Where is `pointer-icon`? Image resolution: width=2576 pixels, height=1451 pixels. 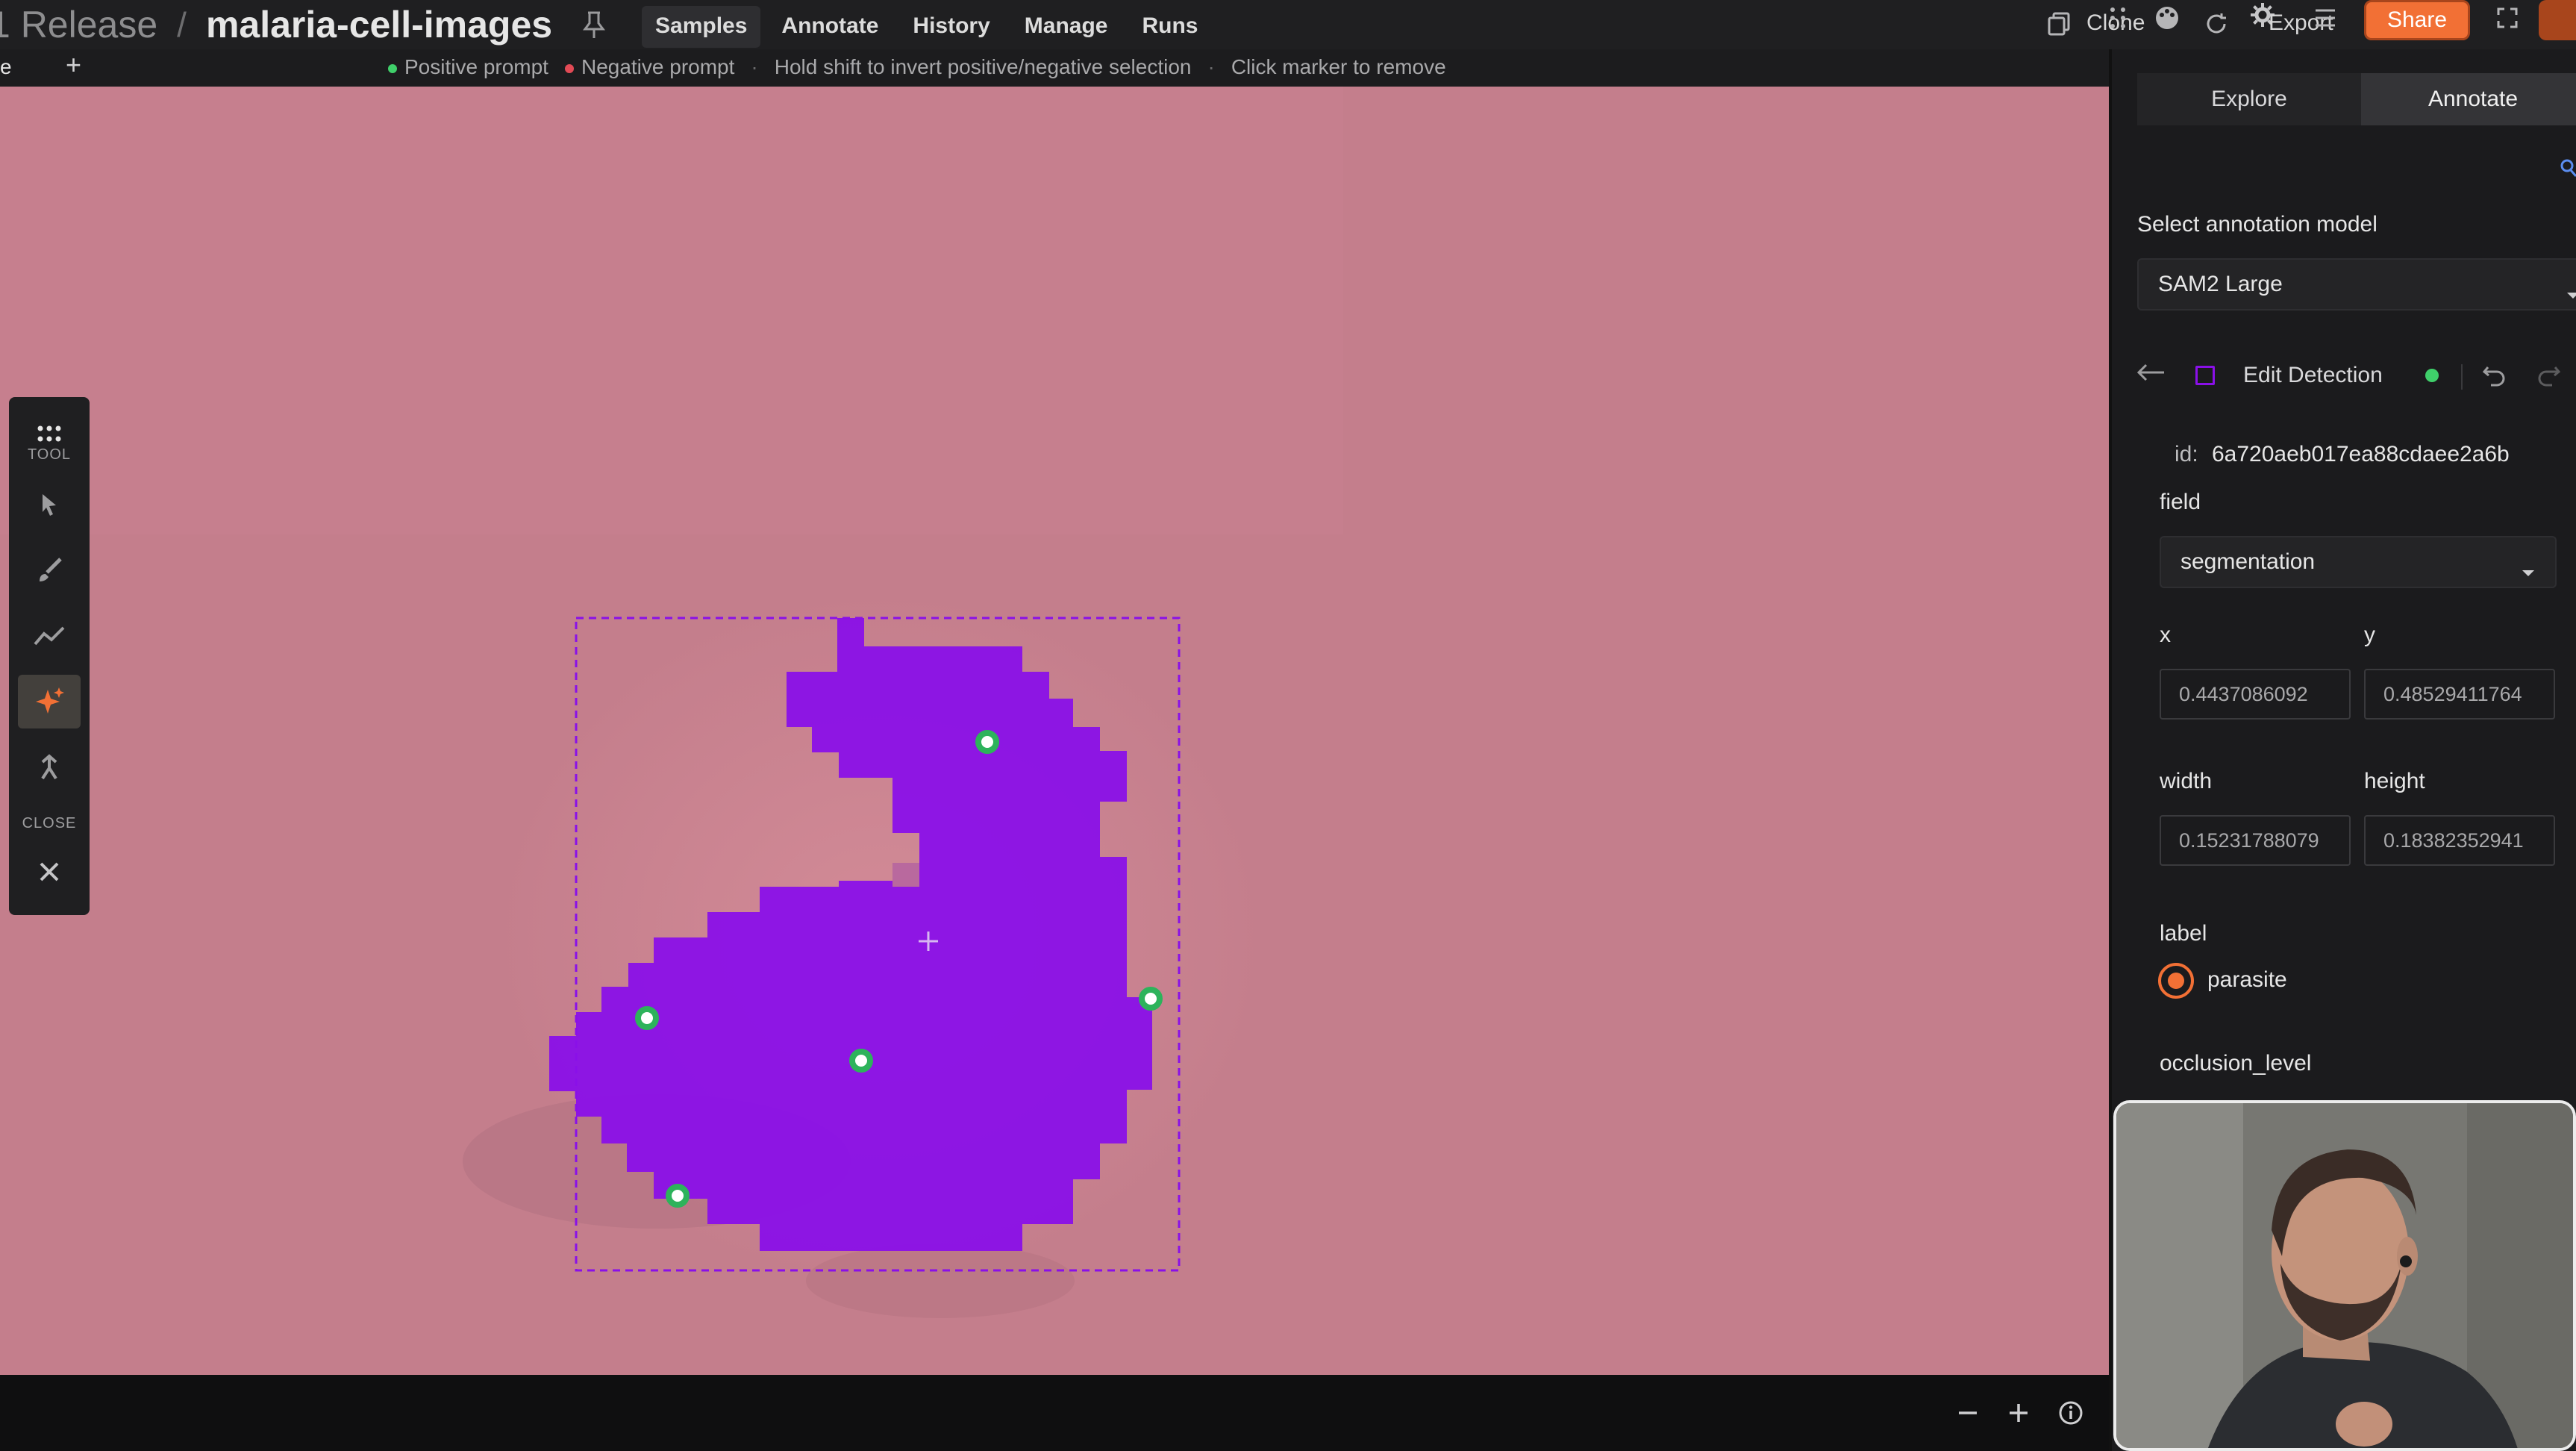
pointer-icon is located at coordinates (49, 504).